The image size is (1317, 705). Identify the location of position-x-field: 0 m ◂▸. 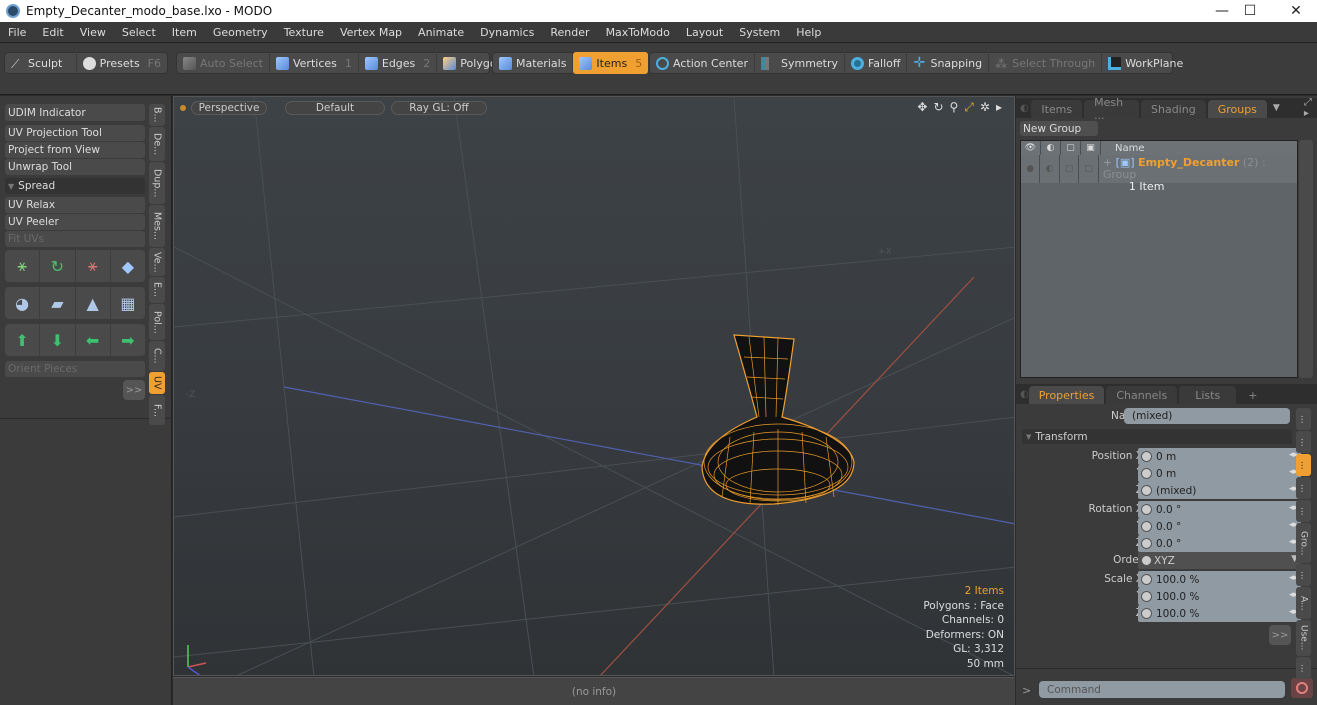
(1219, 456).